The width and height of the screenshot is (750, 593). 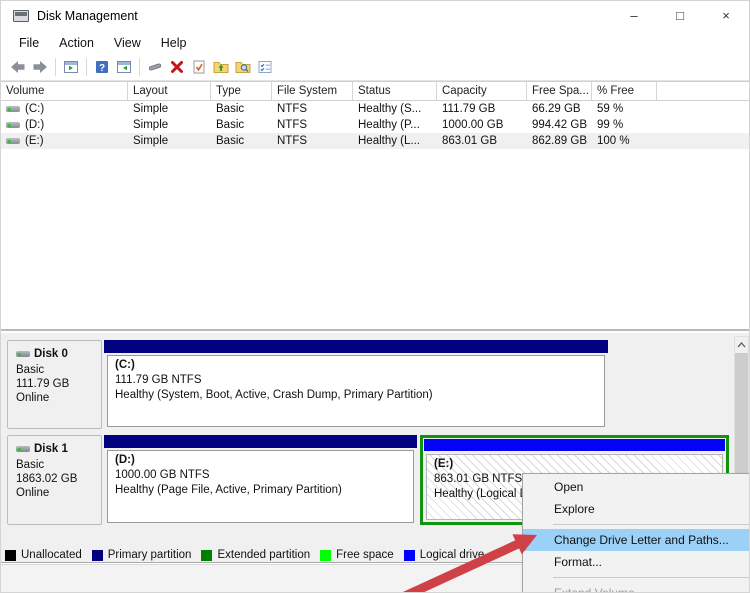 What do you see at coordinates (559, 141) in the screenshot?
I see `cell-freespace: 862.89 GB` at bounding box center [559, 141].